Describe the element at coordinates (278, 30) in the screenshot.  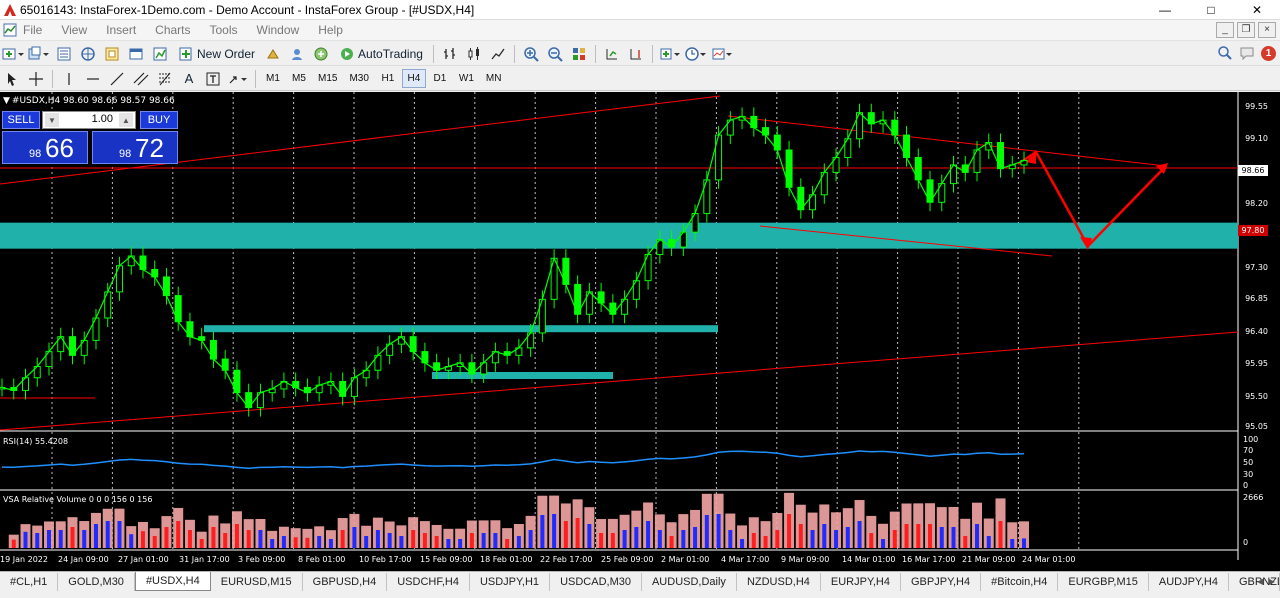
I see `menu-window: Window` at that location.